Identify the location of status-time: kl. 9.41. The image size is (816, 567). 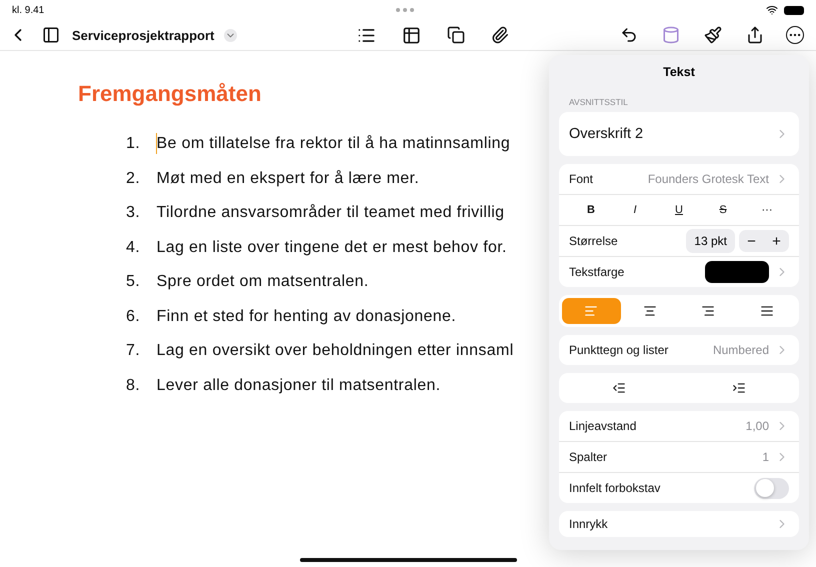
(28, 10).